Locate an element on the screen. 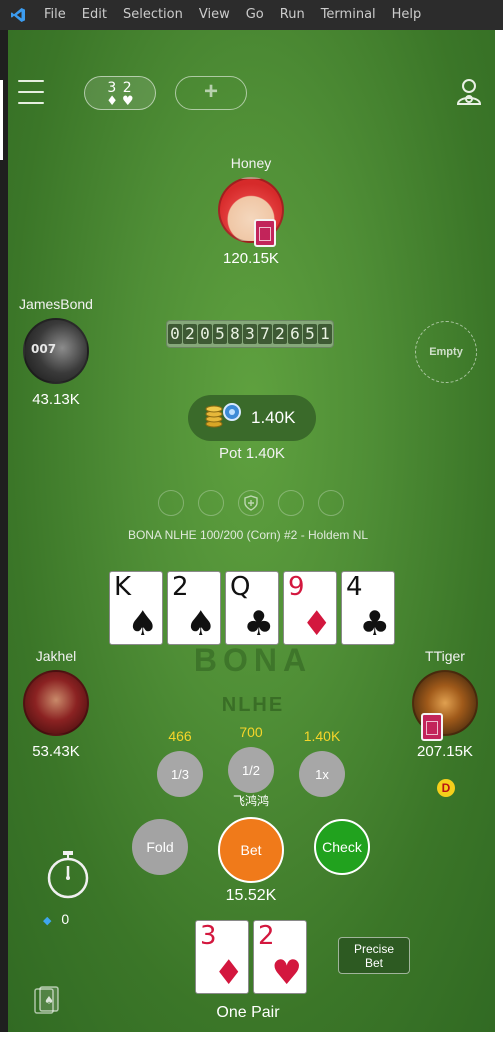 This screenshot has height=1040, width=503. chips-icon is located at coordinates (223, 415).